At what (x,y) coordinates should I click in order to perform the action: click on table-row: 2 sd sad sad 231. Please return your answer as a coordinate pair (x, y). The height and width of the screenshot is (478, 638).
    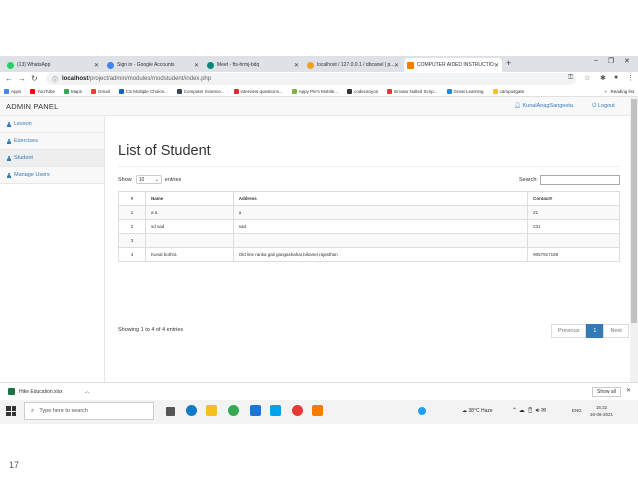
    Looking at the image, I should click on (369, 226).